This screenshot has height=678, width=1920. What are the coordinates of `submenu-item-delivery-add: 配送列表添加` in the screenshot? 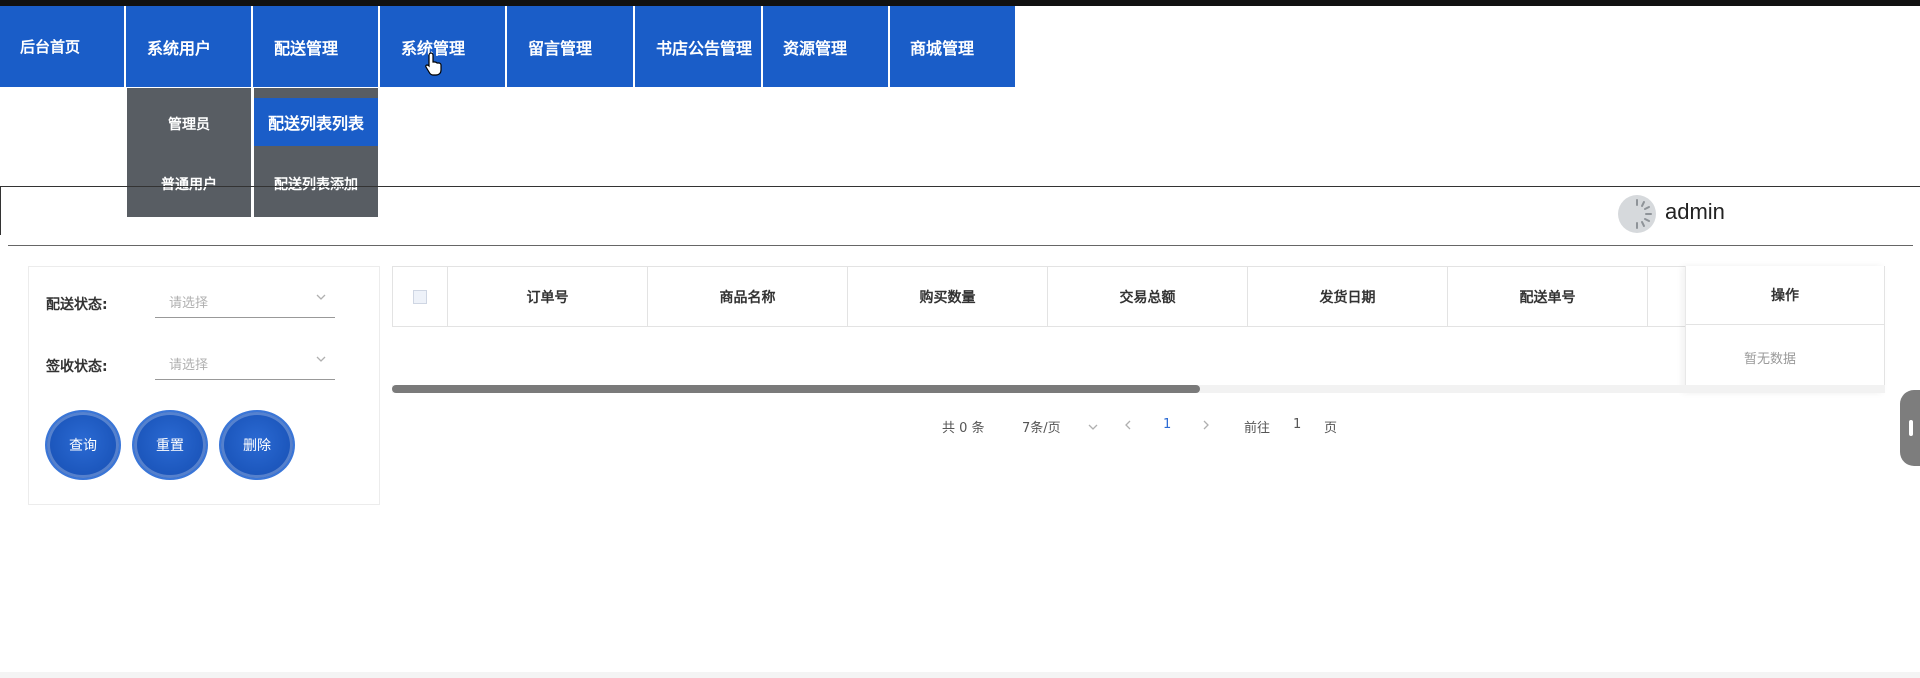 It's located at (316, 184).